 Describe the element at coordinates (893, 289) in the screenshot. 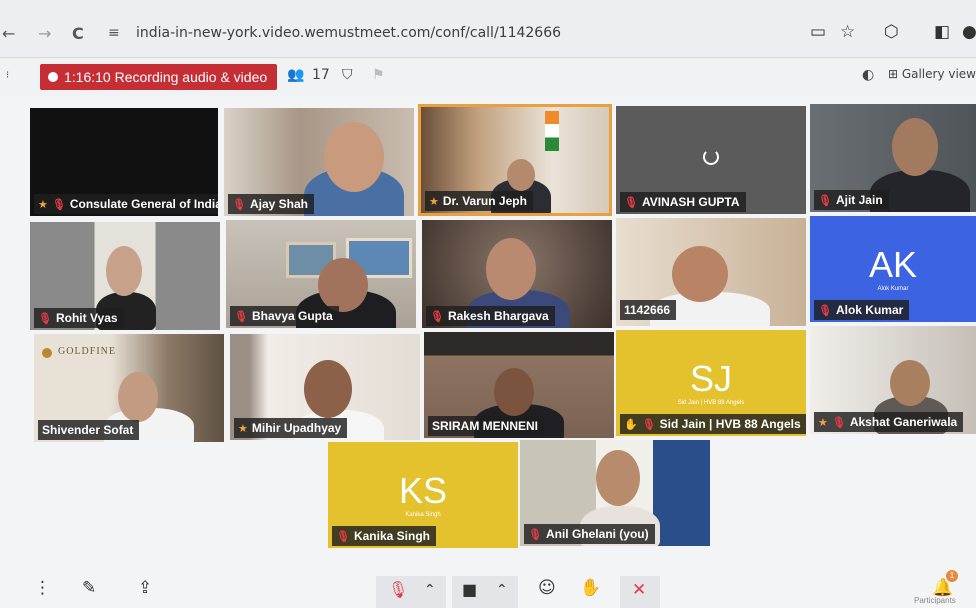

I see `avatar-subtitle: Alok Kumar` at that location.